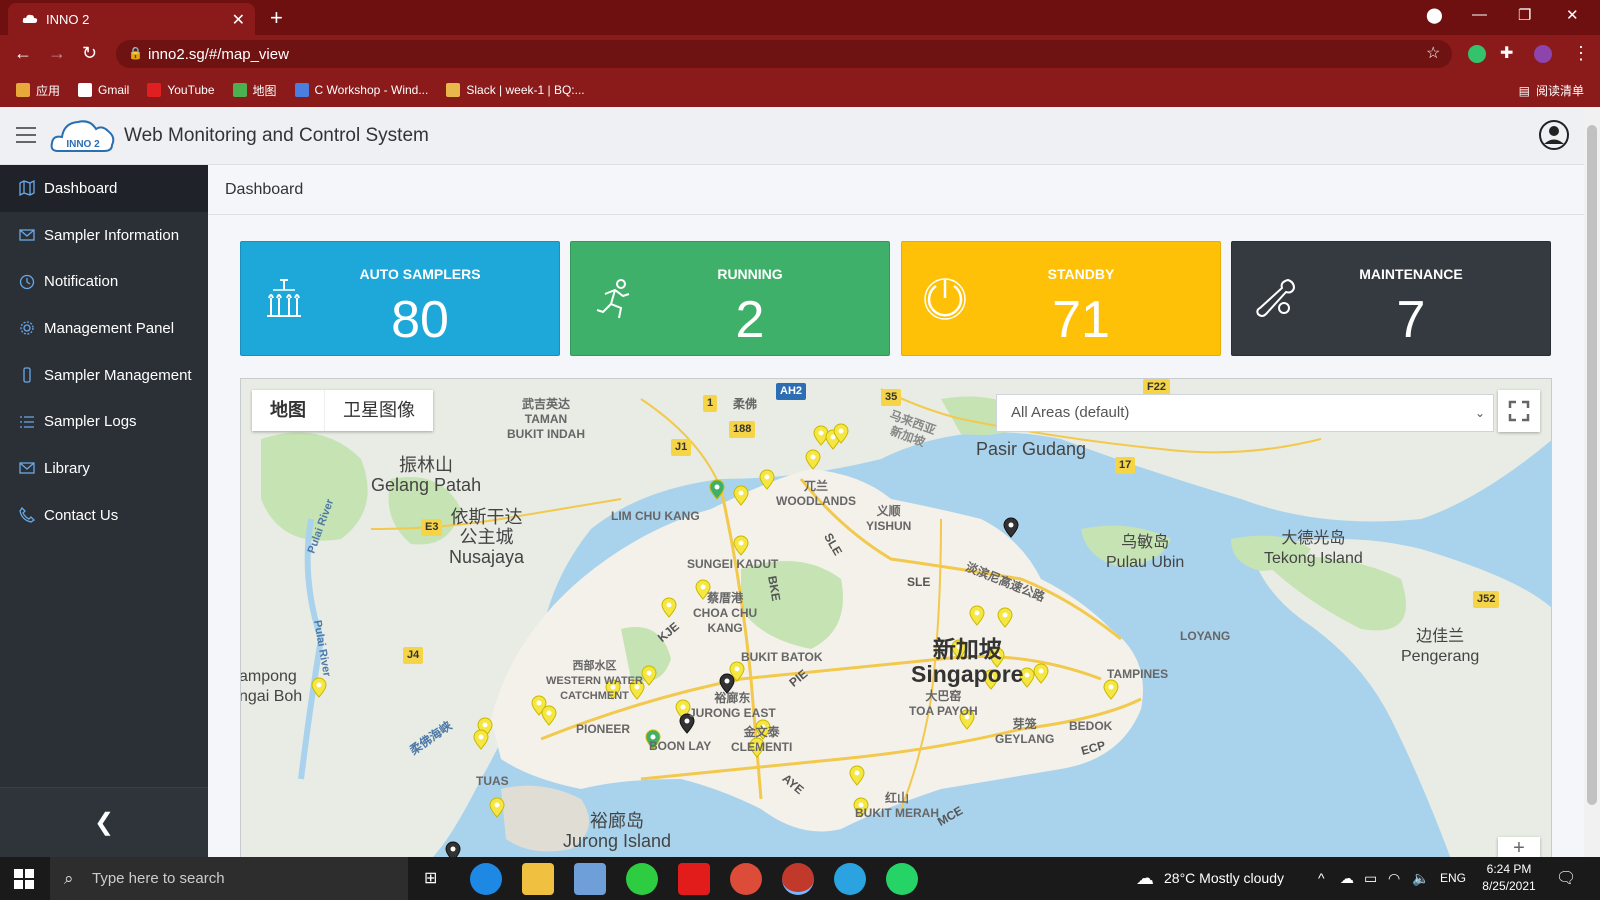 The image size is (1600, 900). Describe the element at coordinates (1411, 320) in the screenshot. I see `maintenance-count: 7` at that location.